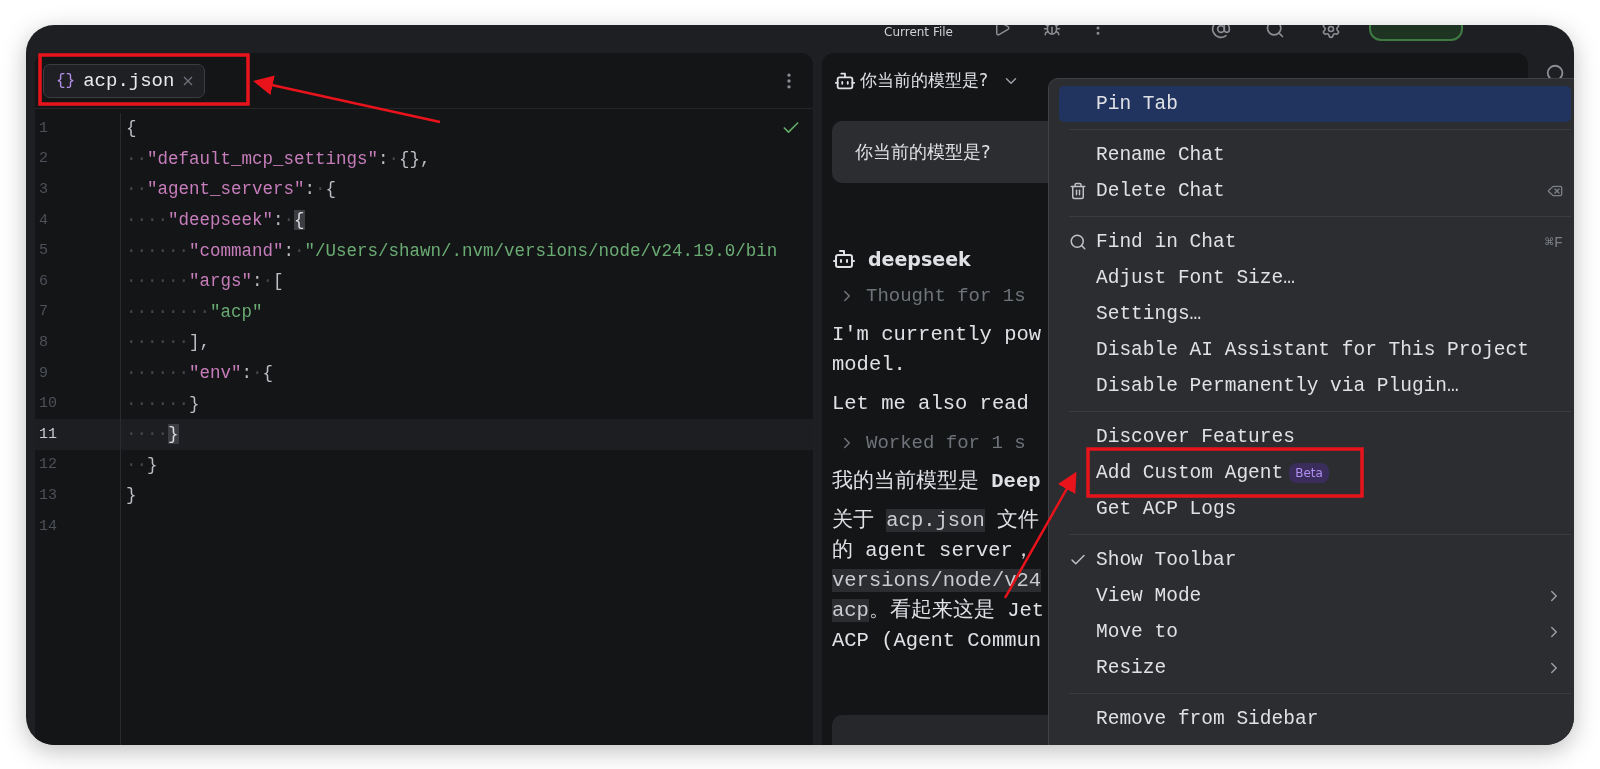 Image resolution: width=1600 pixels, height=769 pixels. Describe the element at coordinates (43, 281) in the screenshot. I see `line-number: 6` at that location.